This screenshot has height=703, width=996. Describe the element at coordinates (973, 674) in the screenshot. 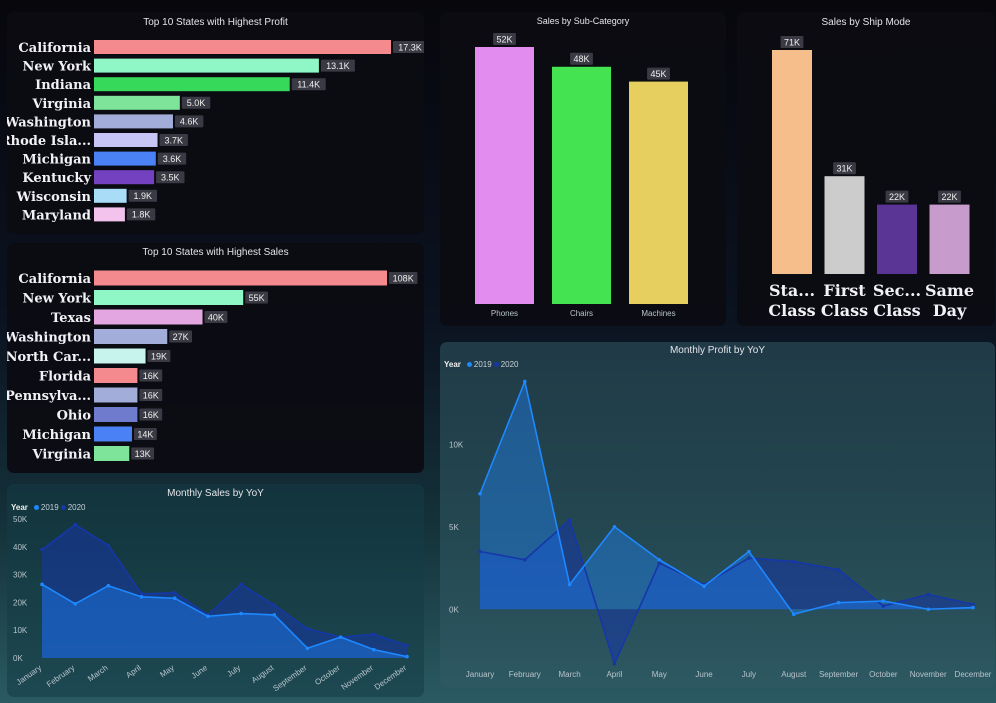

I see `x-tick-label: December` at that location.